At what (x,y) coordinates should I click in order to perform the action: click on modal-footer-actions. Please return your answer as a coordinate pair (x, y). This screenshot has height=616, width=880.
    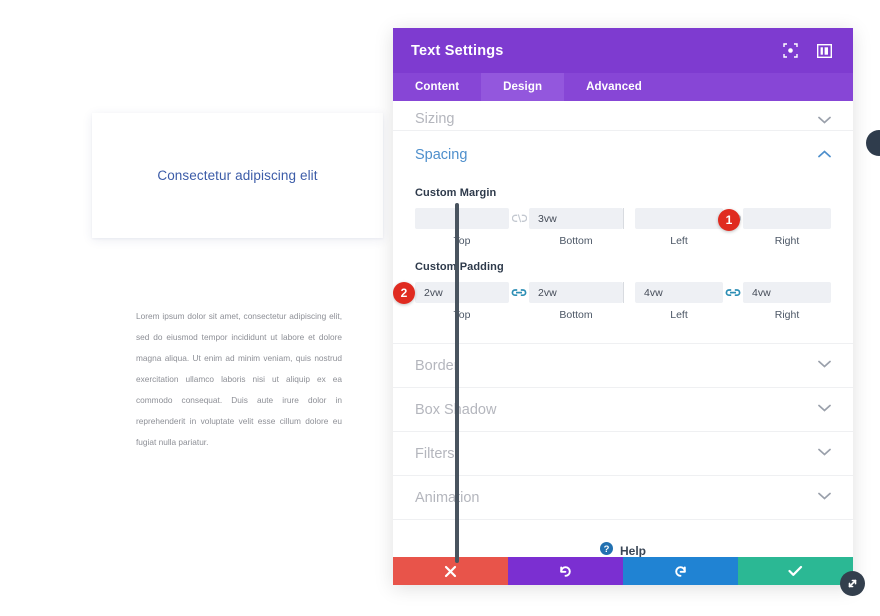
    Looking at the image, I should click on (623, 571).